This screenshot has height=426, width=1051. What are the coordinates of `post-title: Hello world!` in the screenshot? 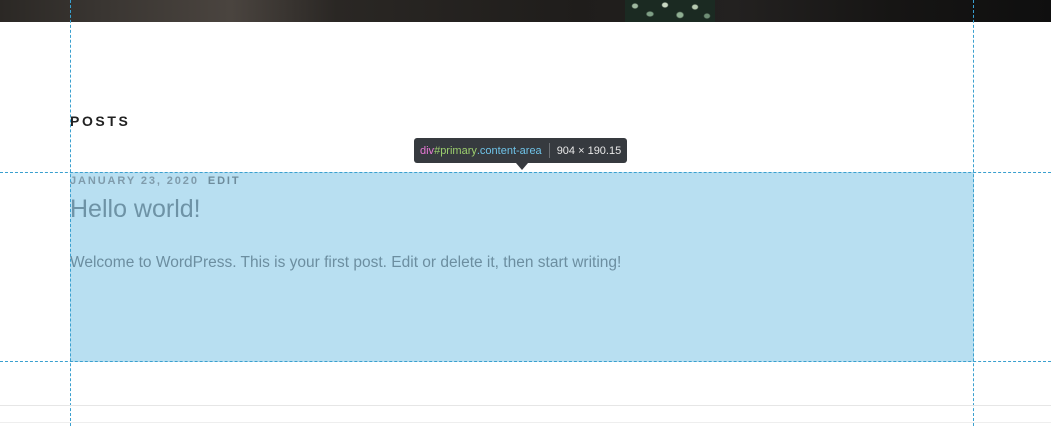 It's located at (135, 209).